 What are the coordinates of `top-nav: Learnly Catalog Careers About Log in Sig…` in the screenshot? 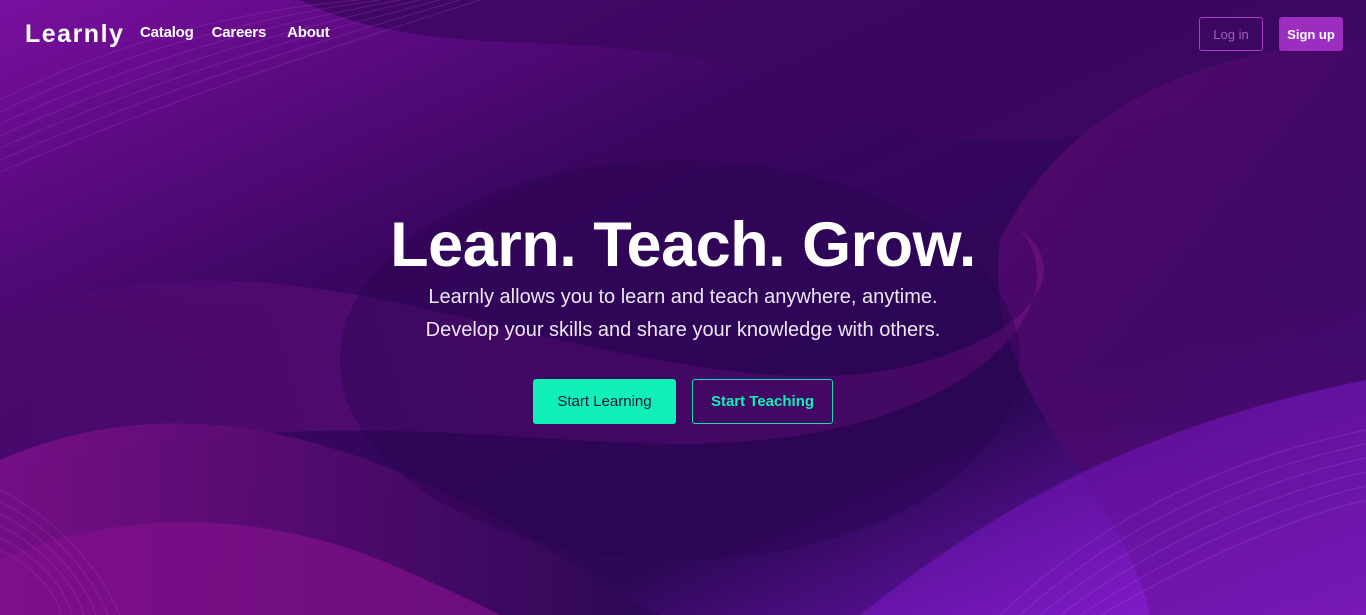 It's located at (683, 34).